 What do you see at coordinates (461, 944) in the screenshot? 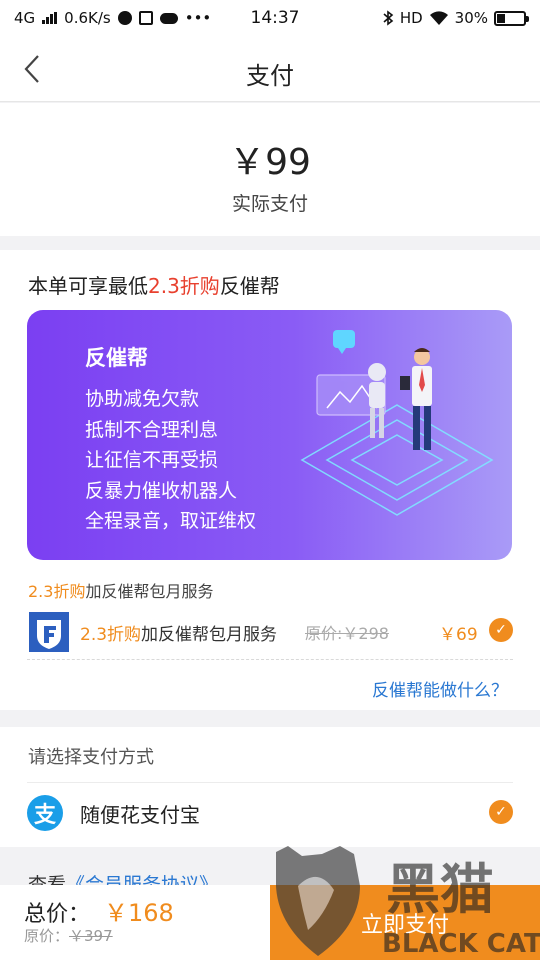
I see `svg-text: BLACK CAT` at bounding box center [461, 944].